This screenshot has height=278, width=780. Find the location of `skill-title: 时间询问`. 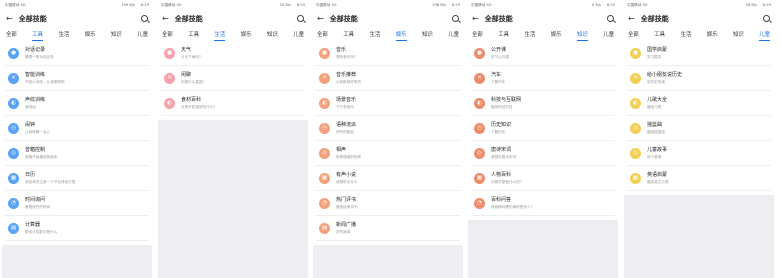

skill-title: 时间询问 is located at coordinates (35, 200).